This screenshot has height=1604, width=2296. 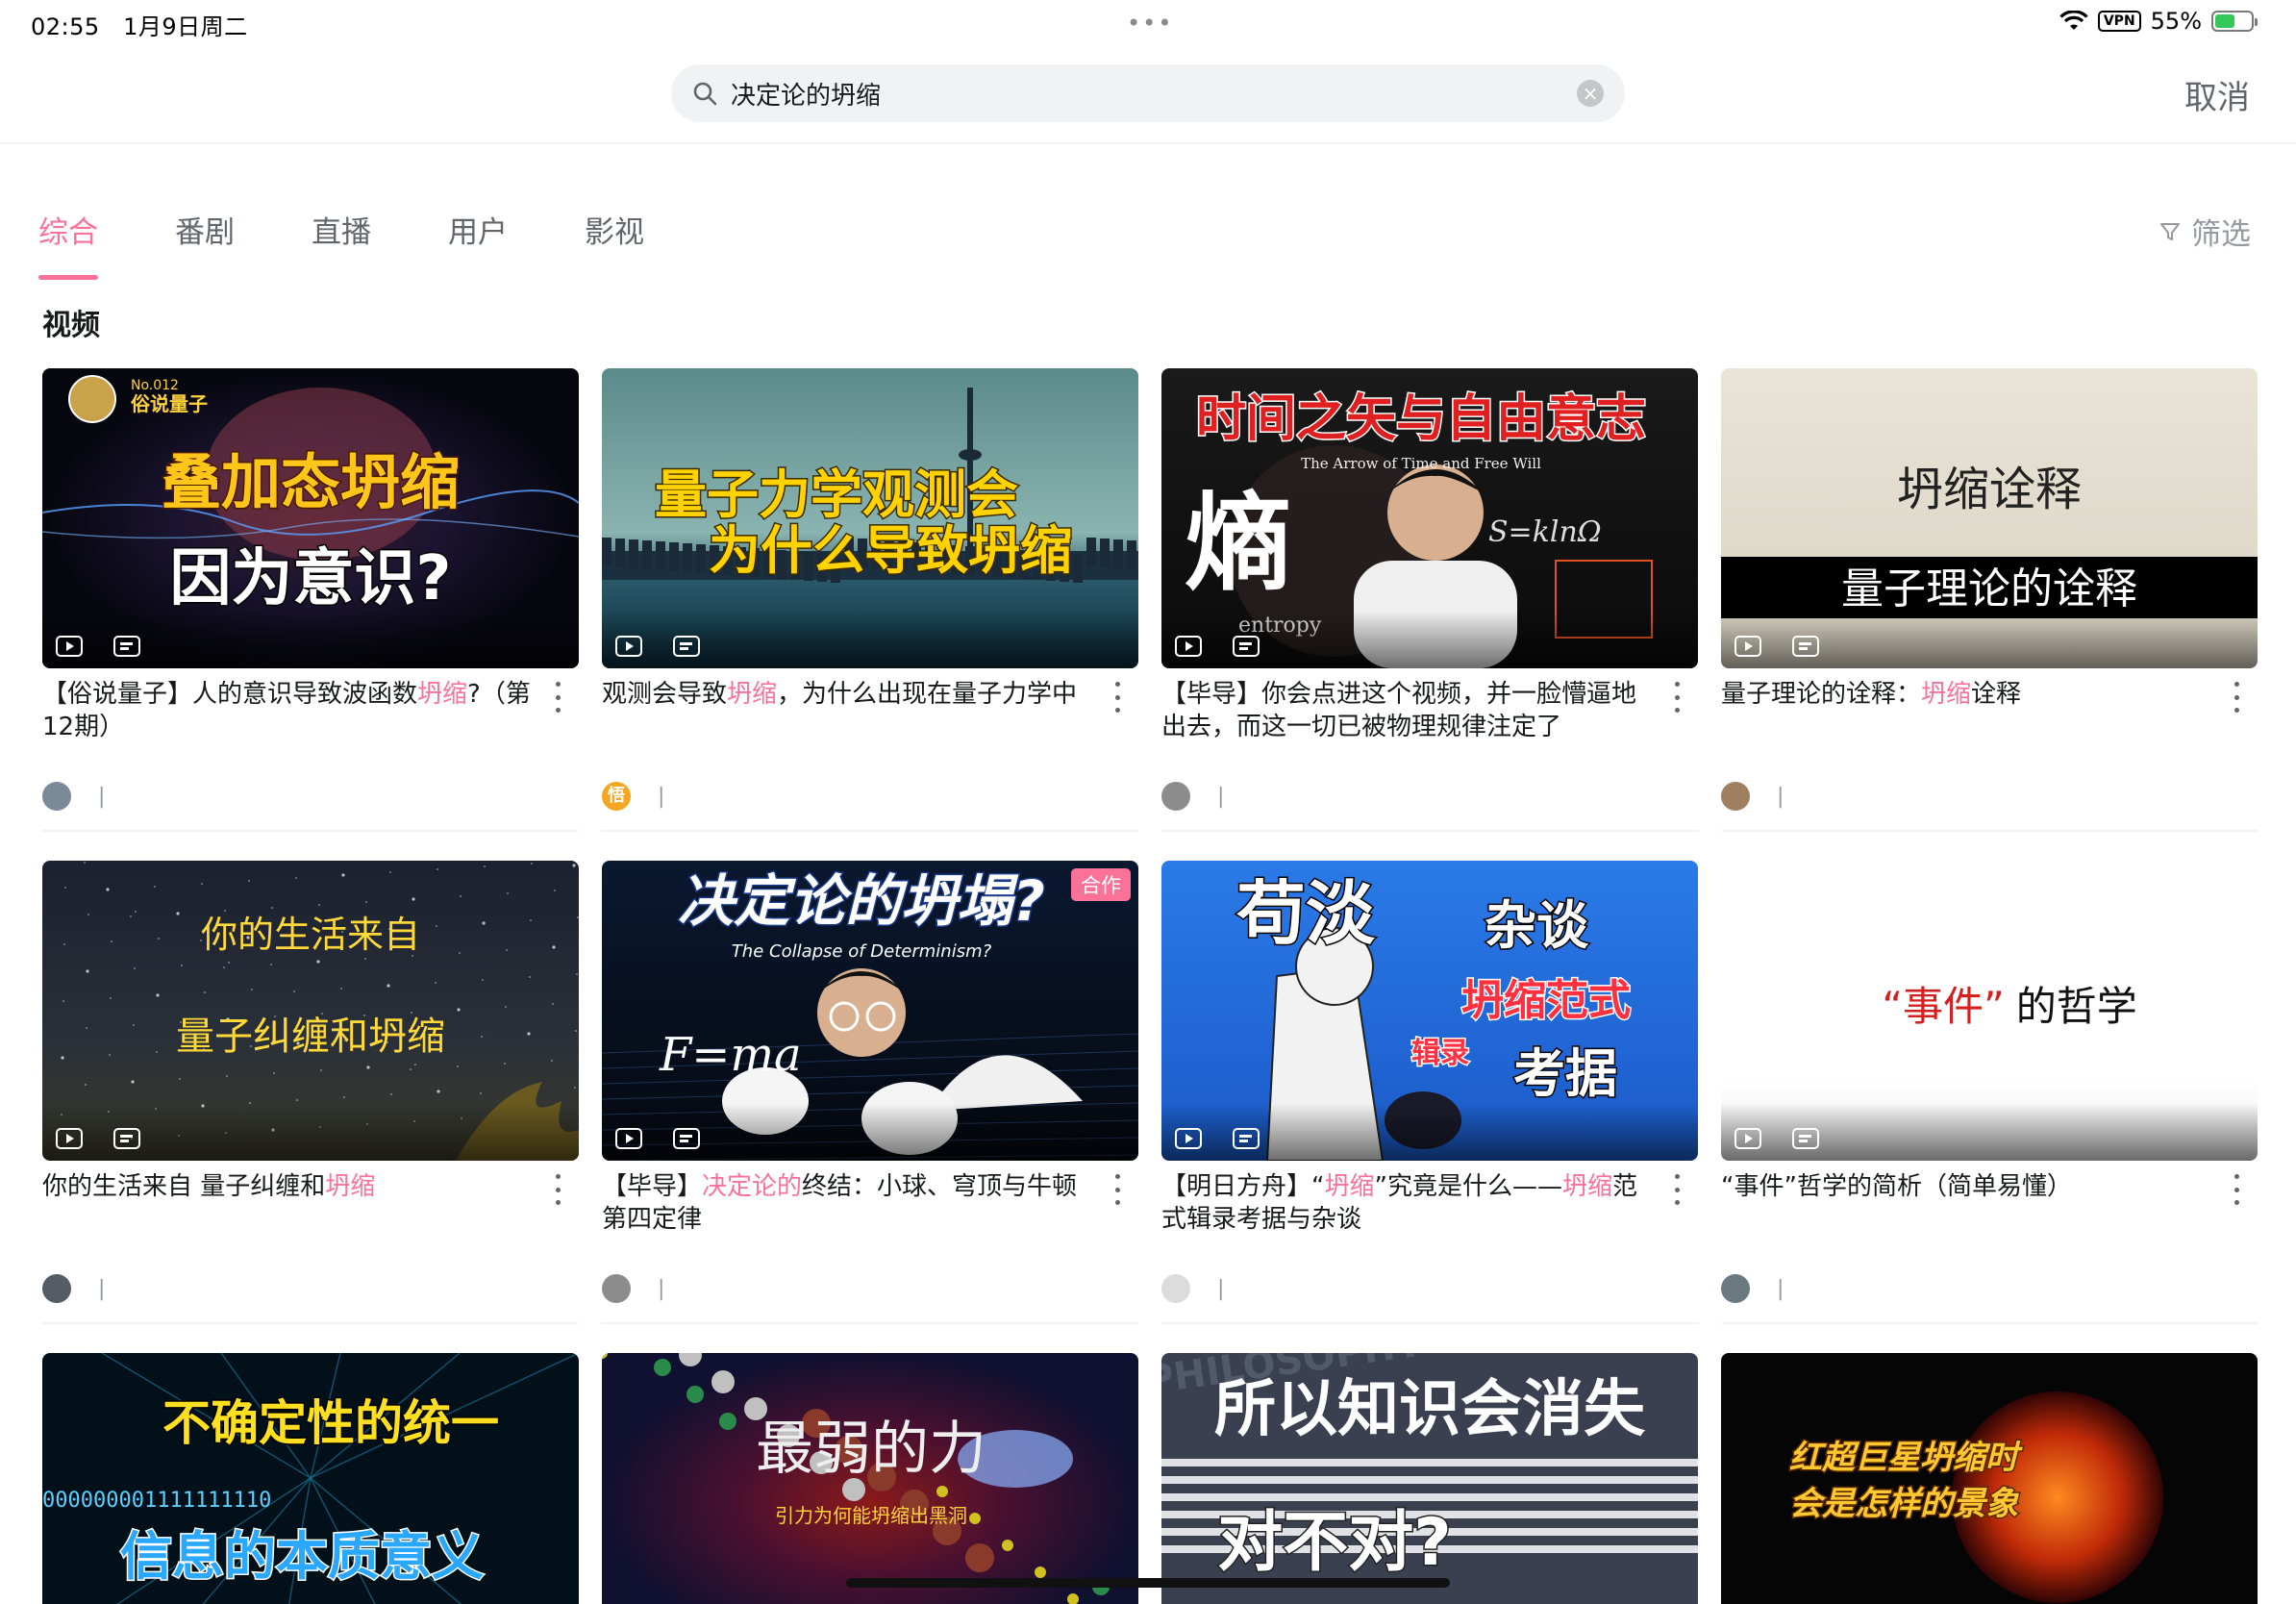 I want to click on thumb-text: 红超巨星坍缩时, so click(x=1906, y=1458).